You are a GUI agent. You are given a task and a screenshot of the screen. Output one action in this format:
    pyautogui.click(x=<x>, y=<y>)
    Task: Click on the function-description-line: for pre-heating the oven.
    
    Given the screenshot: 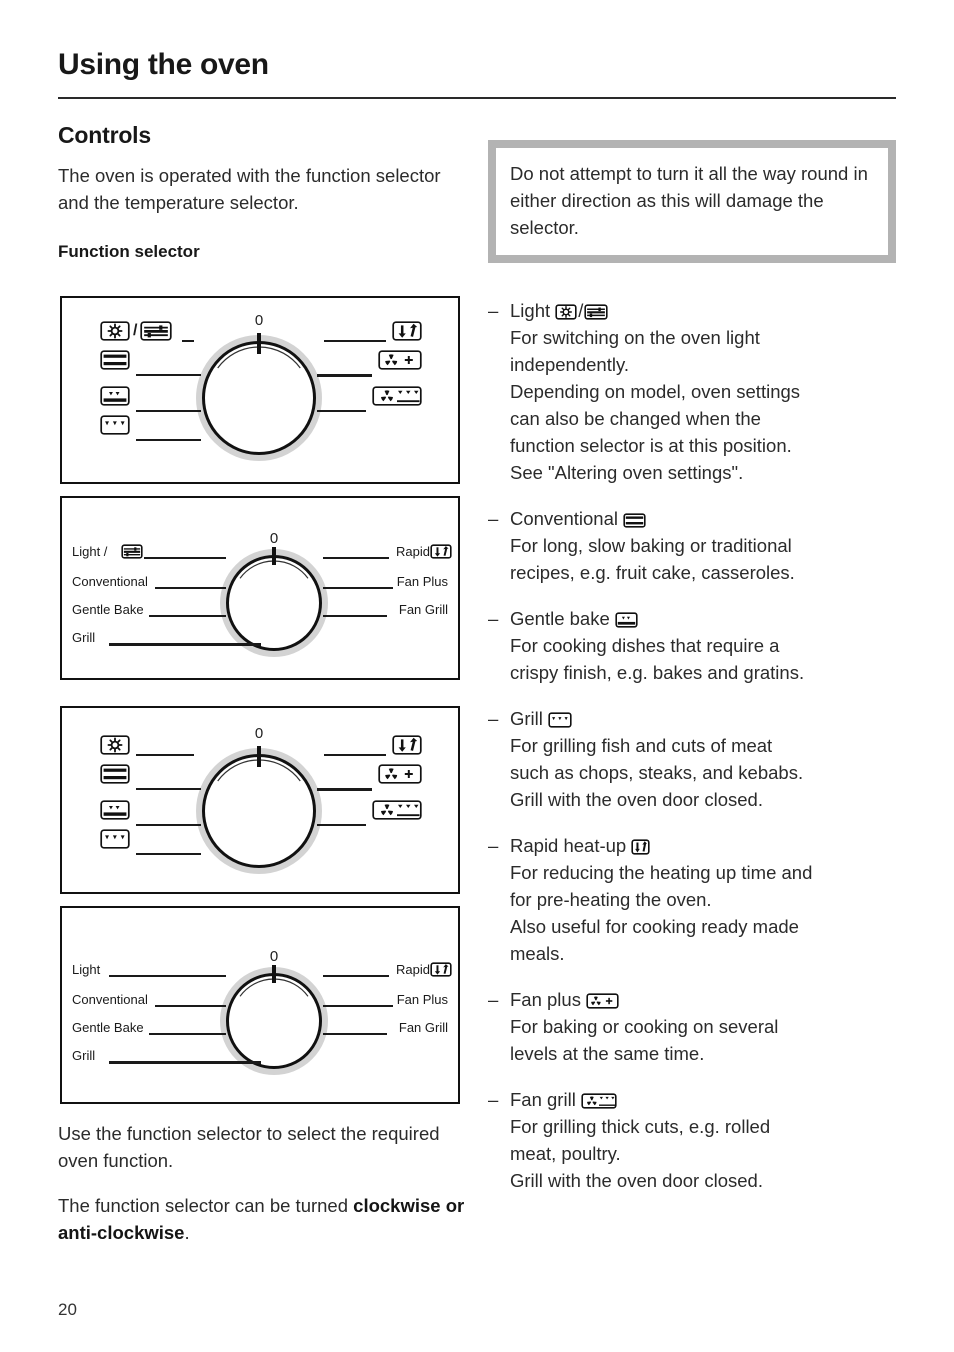 What is the action you would take?
    pyautogui.click(x=611, y=899)
    